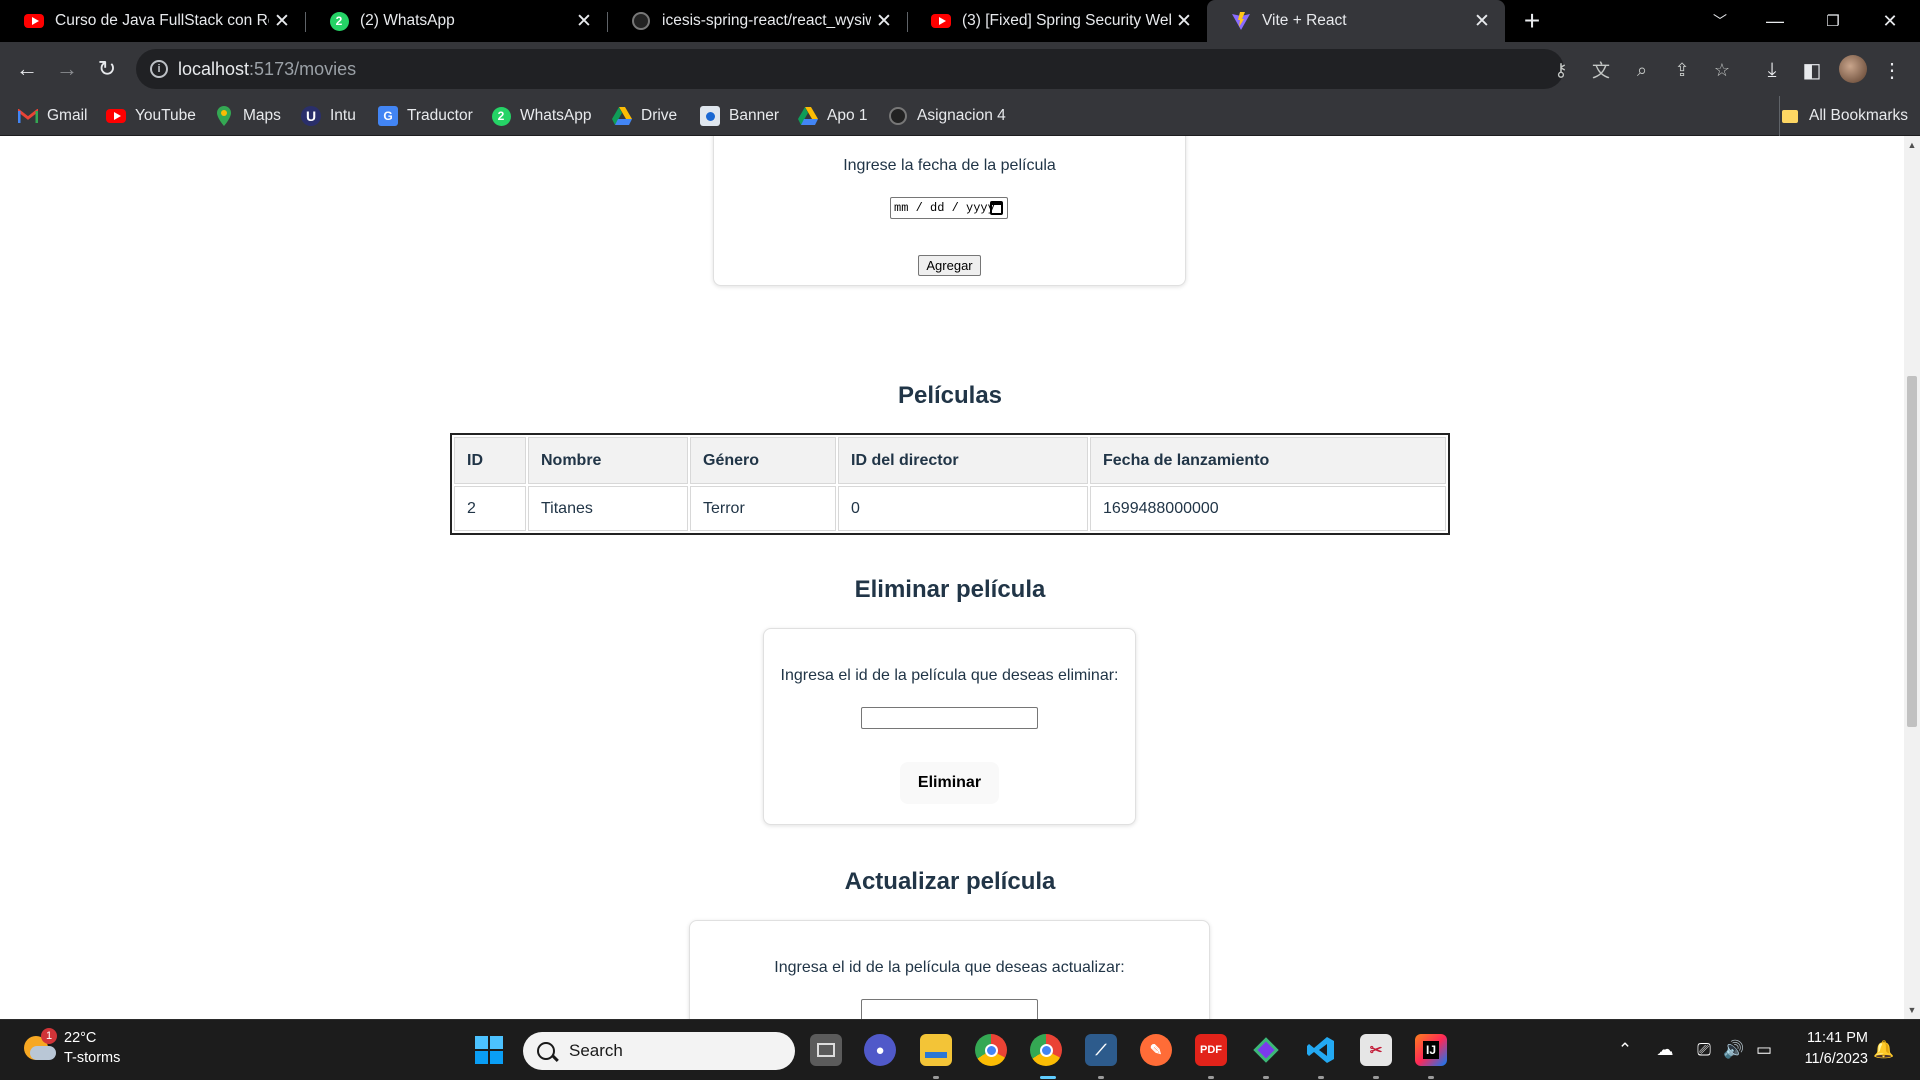 The image size is (1920, 1080). What do you see at coordinates (1734, 1050) in the screenshot?
I see `volume-icon: 🔊` at bounding box center [1734, 1050].